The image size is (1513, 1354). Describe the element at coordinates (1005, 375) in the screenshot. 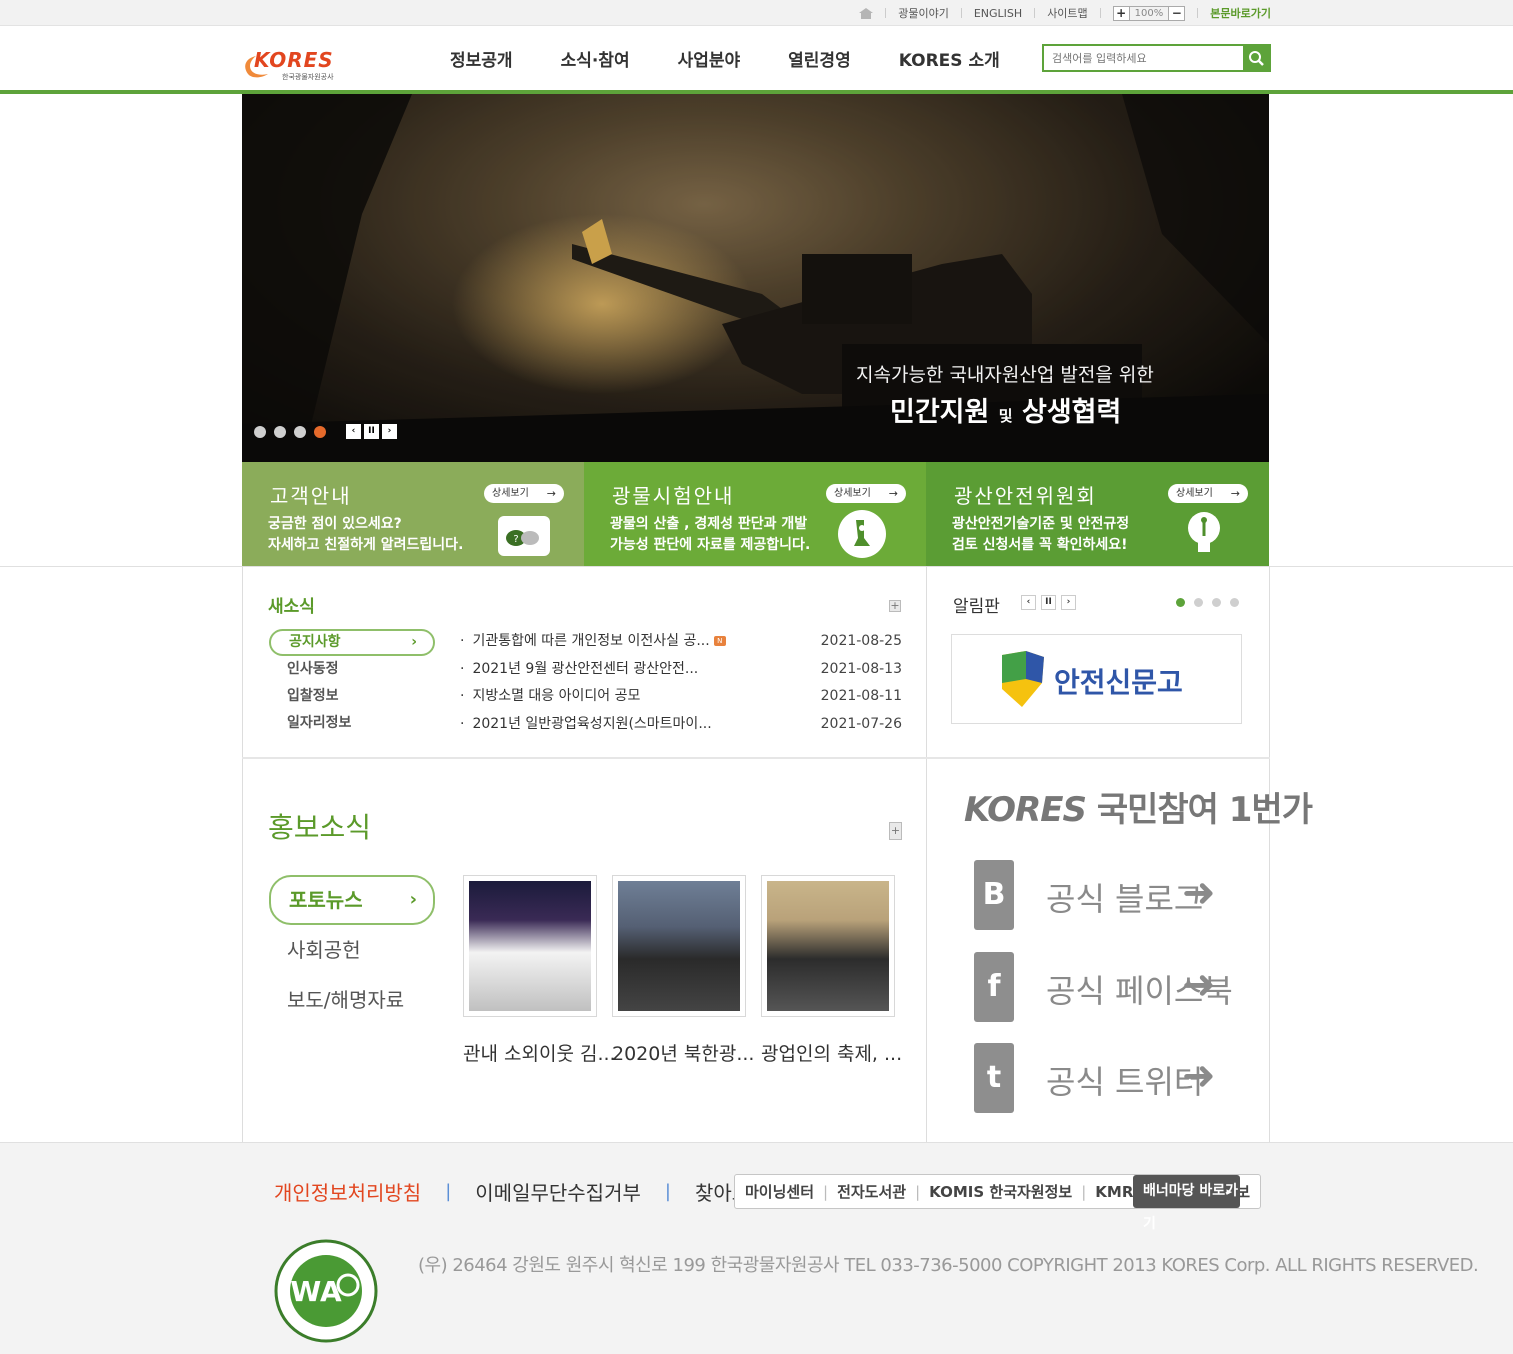

I see `hero-caption-line1: 지속가능한 국내자원산업 발전을 위한` at that location.